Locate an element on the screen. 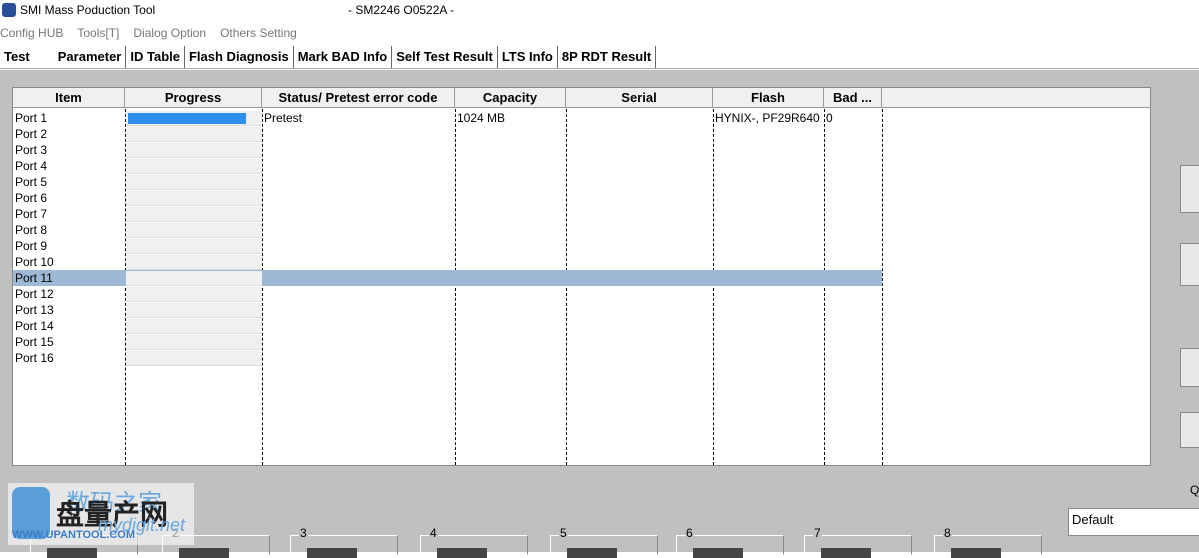  cell-item: Port 8 is located at coordinates (31, 230).